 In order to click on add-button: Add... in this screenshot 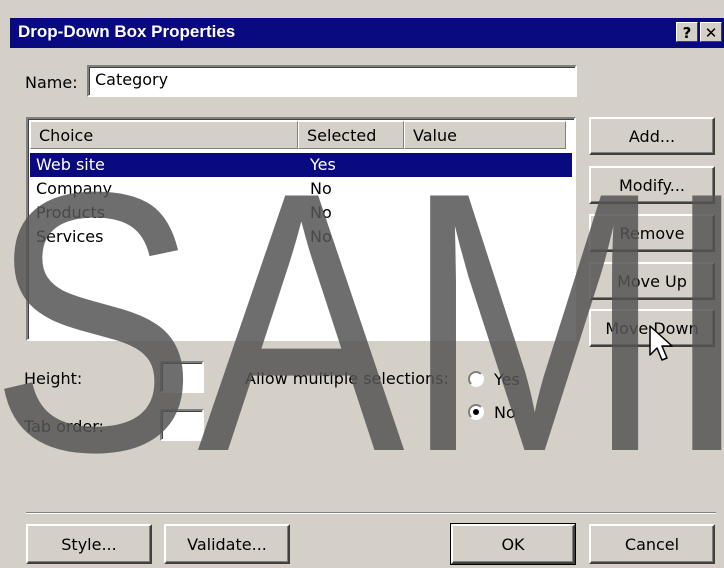, I will do `click(652, 136)`.